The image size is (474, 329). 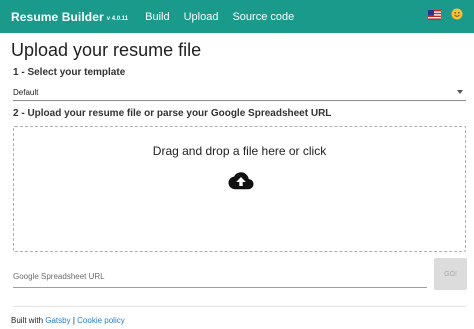 I want to click on cookie-policy-link: Cookie policy, so click(x=101, y=320).